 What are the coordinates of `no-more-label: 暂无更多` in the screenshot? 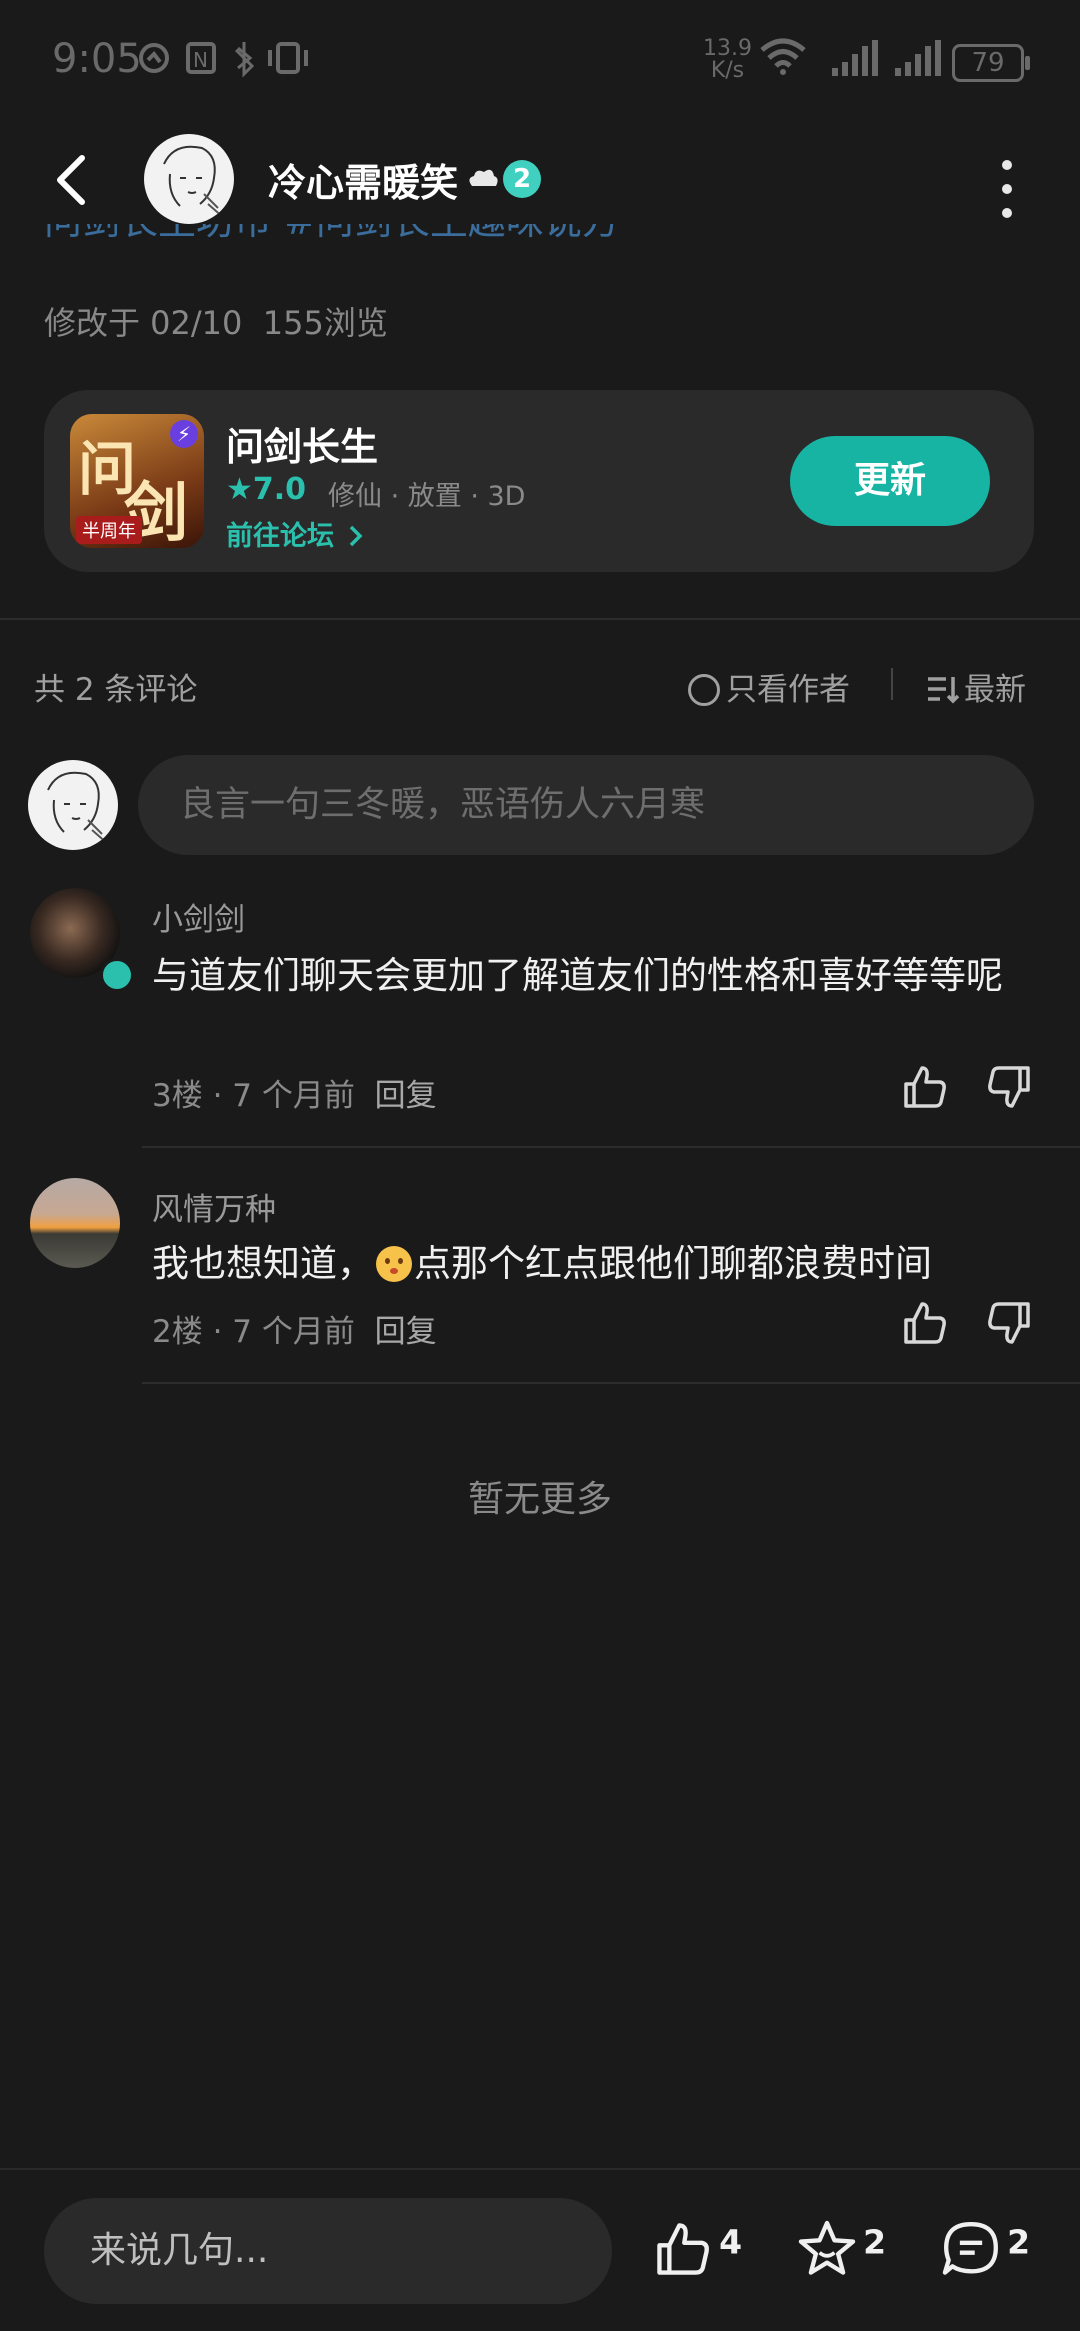 It's located at (539, 1499).